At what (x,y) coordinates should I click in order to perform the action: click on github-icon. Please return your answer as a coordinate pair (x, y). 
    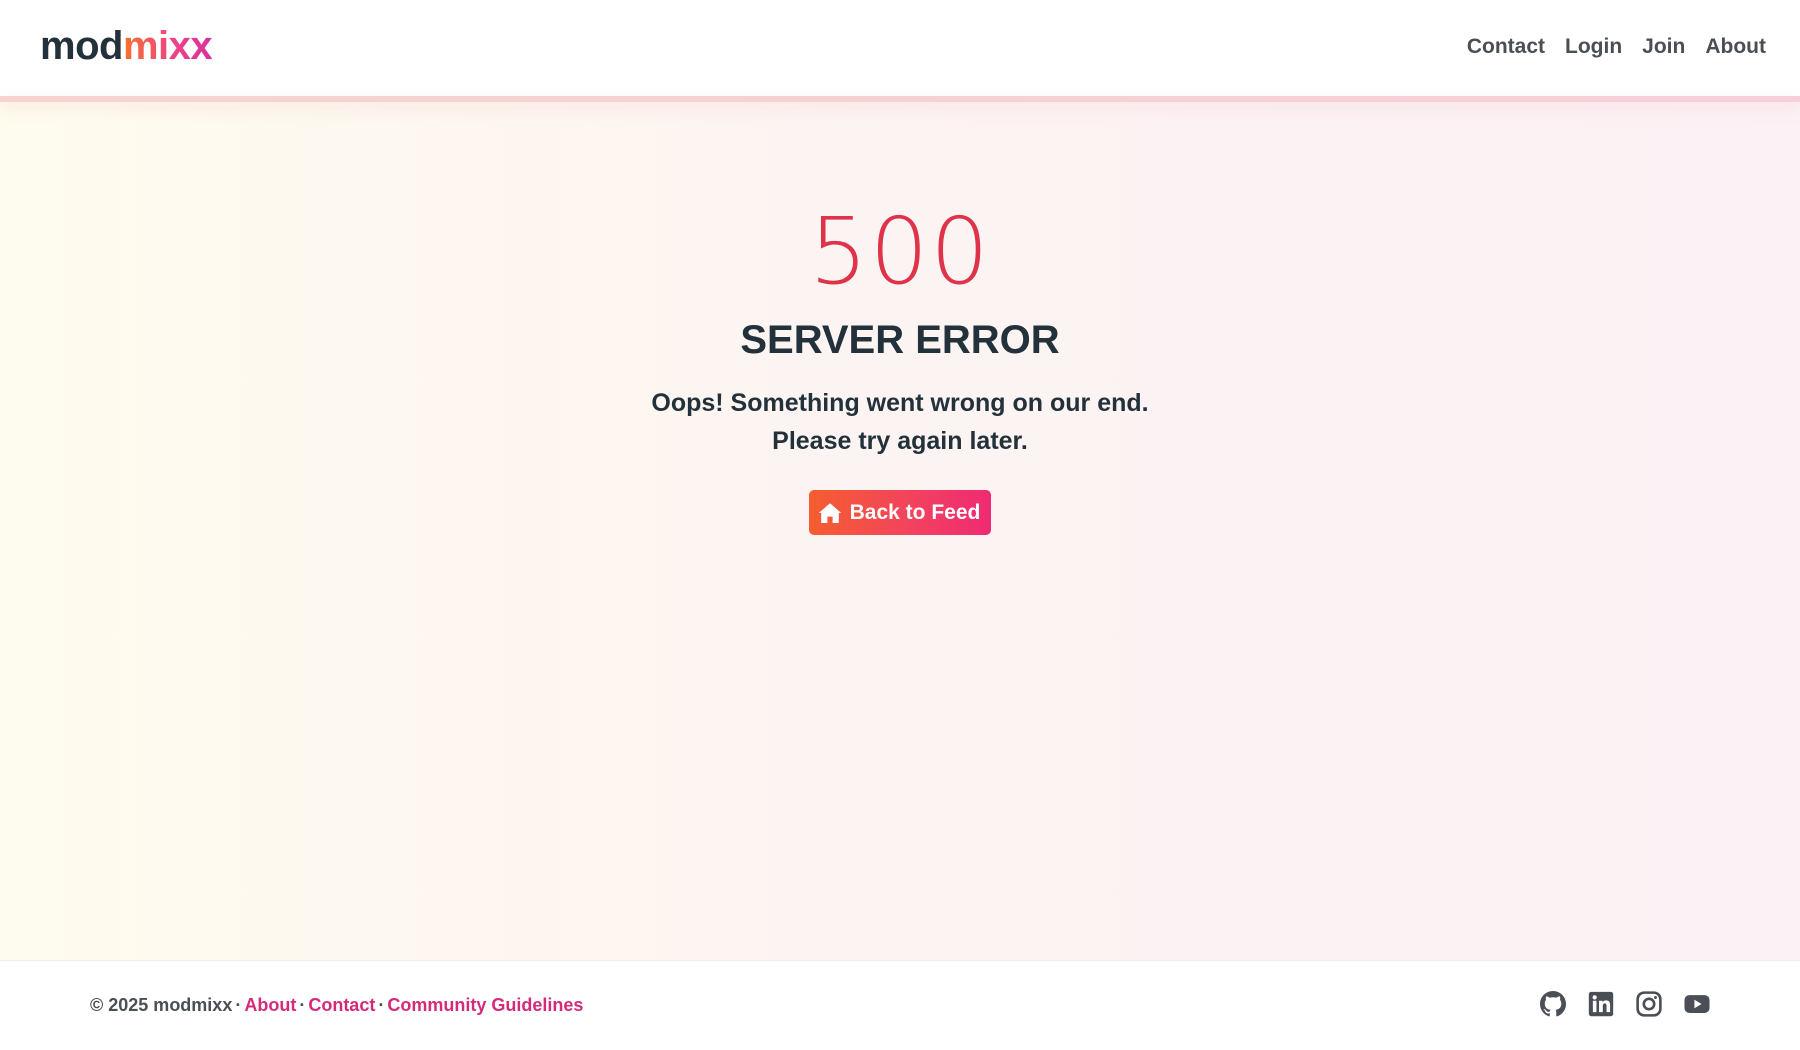
    Looking at the image, I should click on (1553, 1004).